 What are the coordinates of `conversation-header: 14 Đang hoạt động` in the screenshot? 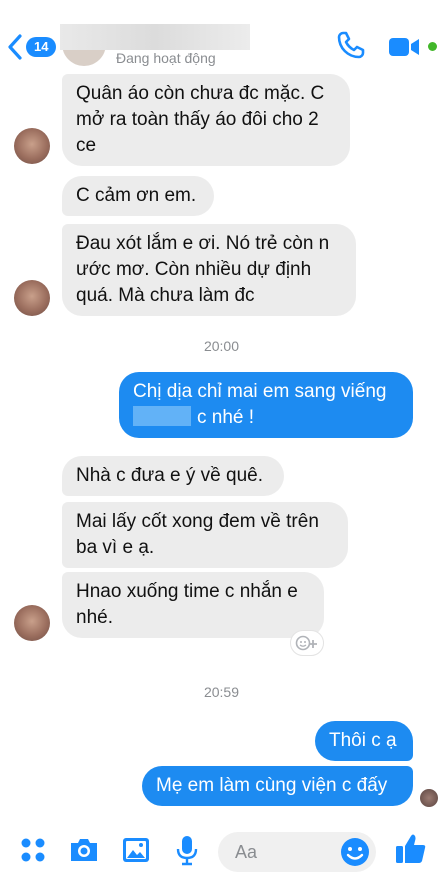 It's located at (221, 35).